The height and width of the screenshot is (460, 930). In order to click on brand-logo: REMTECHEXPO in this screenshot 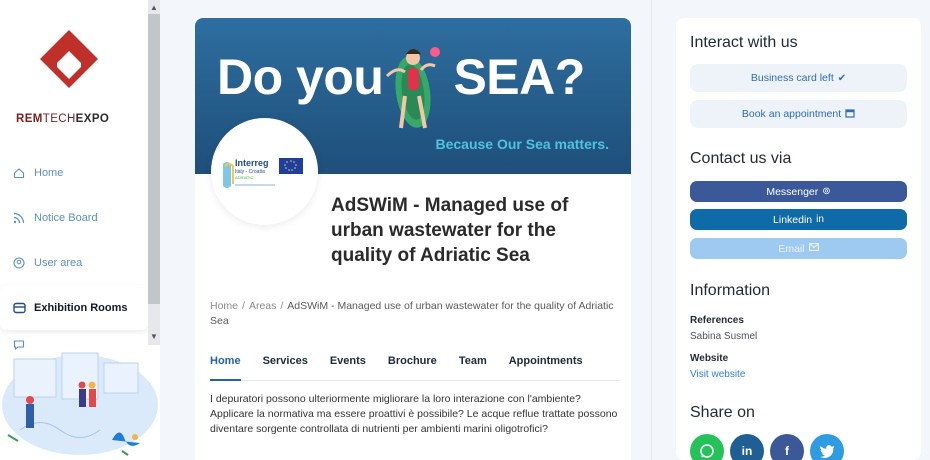, I will do `click(72, 75)`.